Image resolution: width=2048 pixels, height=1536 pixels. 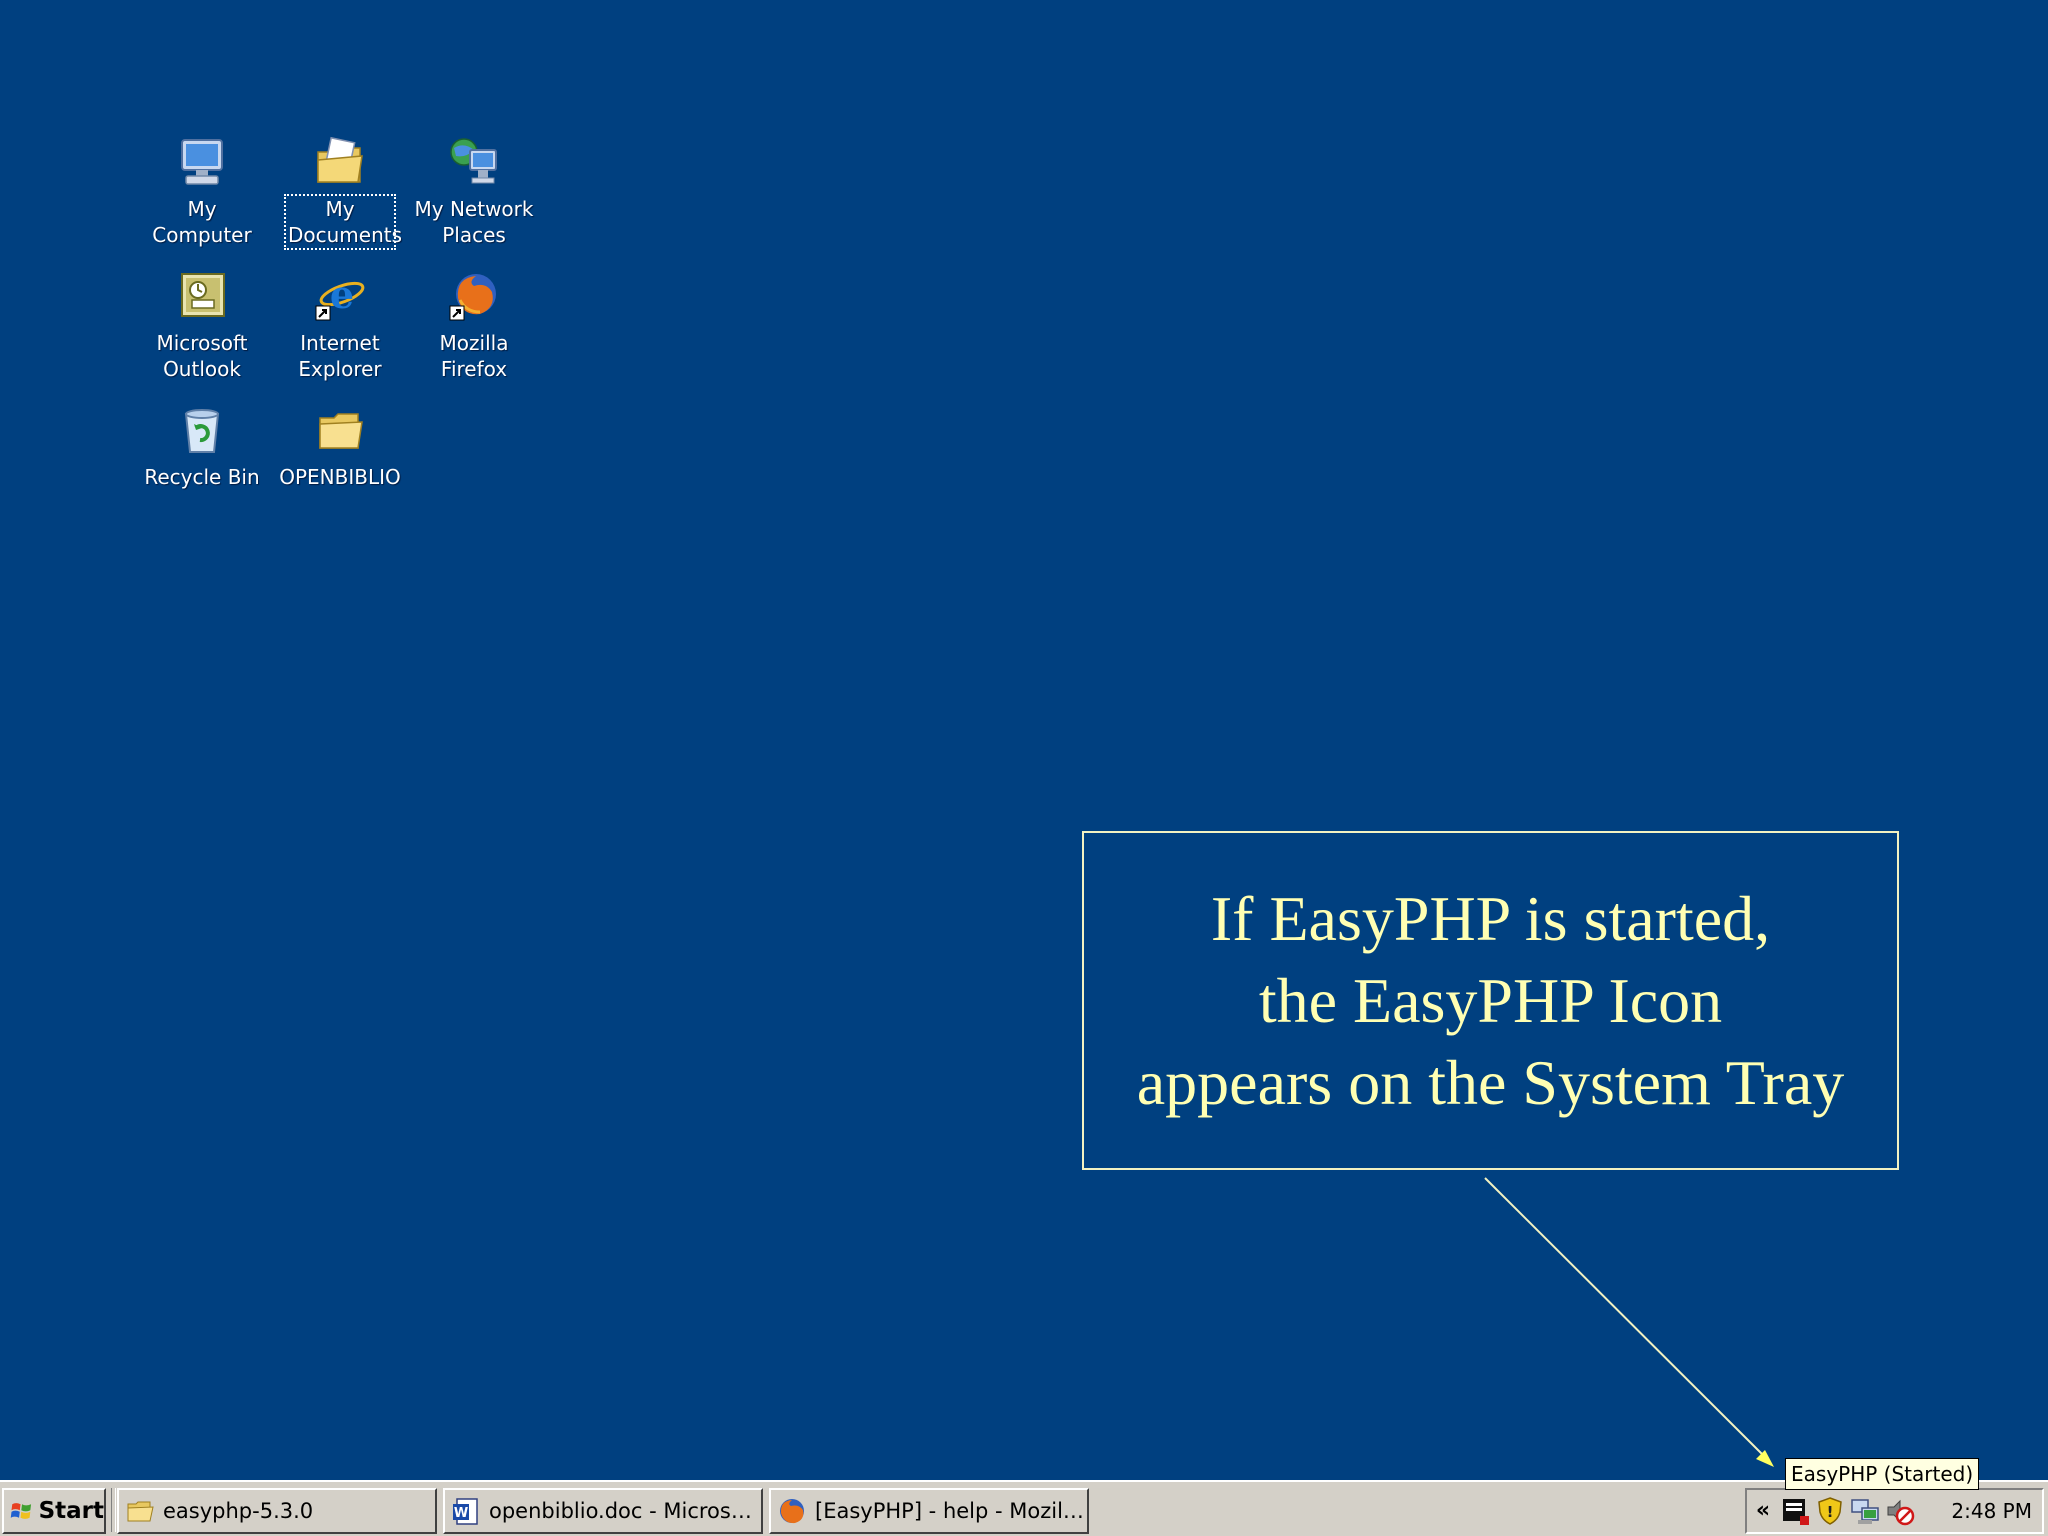 What do you see at coordinates (473, 161) in the screenshot?
I see `my-network-places-icon` at bounding box center [473, 161].